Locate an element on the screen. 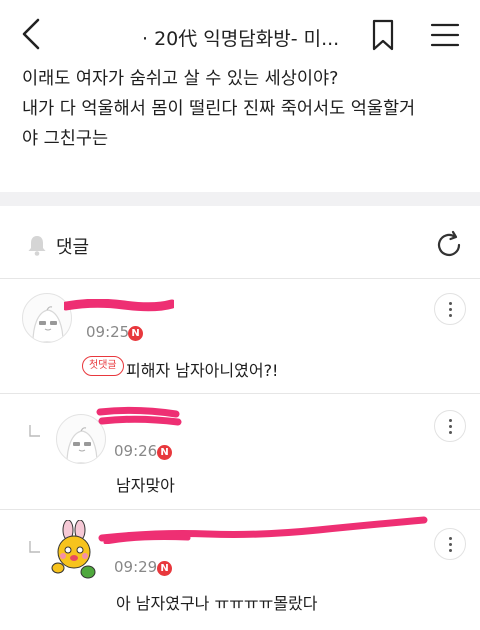  comment-header: 댓글 is located at coordinates (240, 242).